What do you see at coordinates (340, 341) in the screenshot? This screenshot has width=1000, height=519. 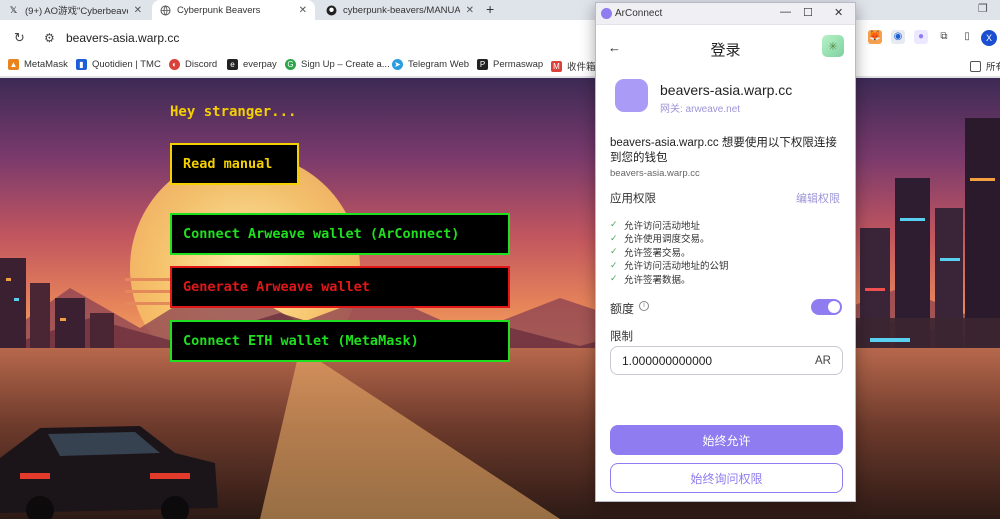 I see `connect-eth-wallet-button: Connect ETH wallet (MetaMask)` at bounding box center [340, 341].